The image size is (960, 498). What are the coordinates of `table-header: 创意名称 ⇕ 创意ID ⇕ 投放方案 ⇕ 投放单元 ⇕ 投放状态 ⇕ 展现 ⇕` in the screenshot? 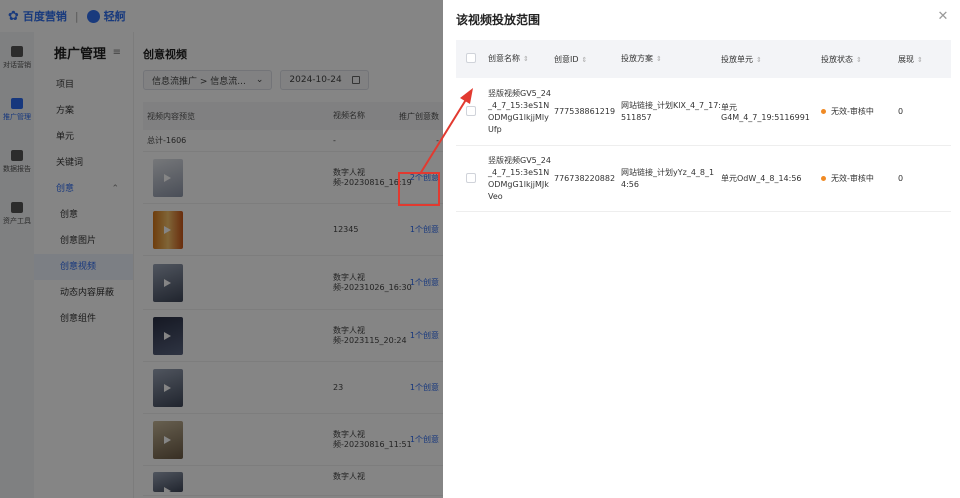 It's located at (703, 59).